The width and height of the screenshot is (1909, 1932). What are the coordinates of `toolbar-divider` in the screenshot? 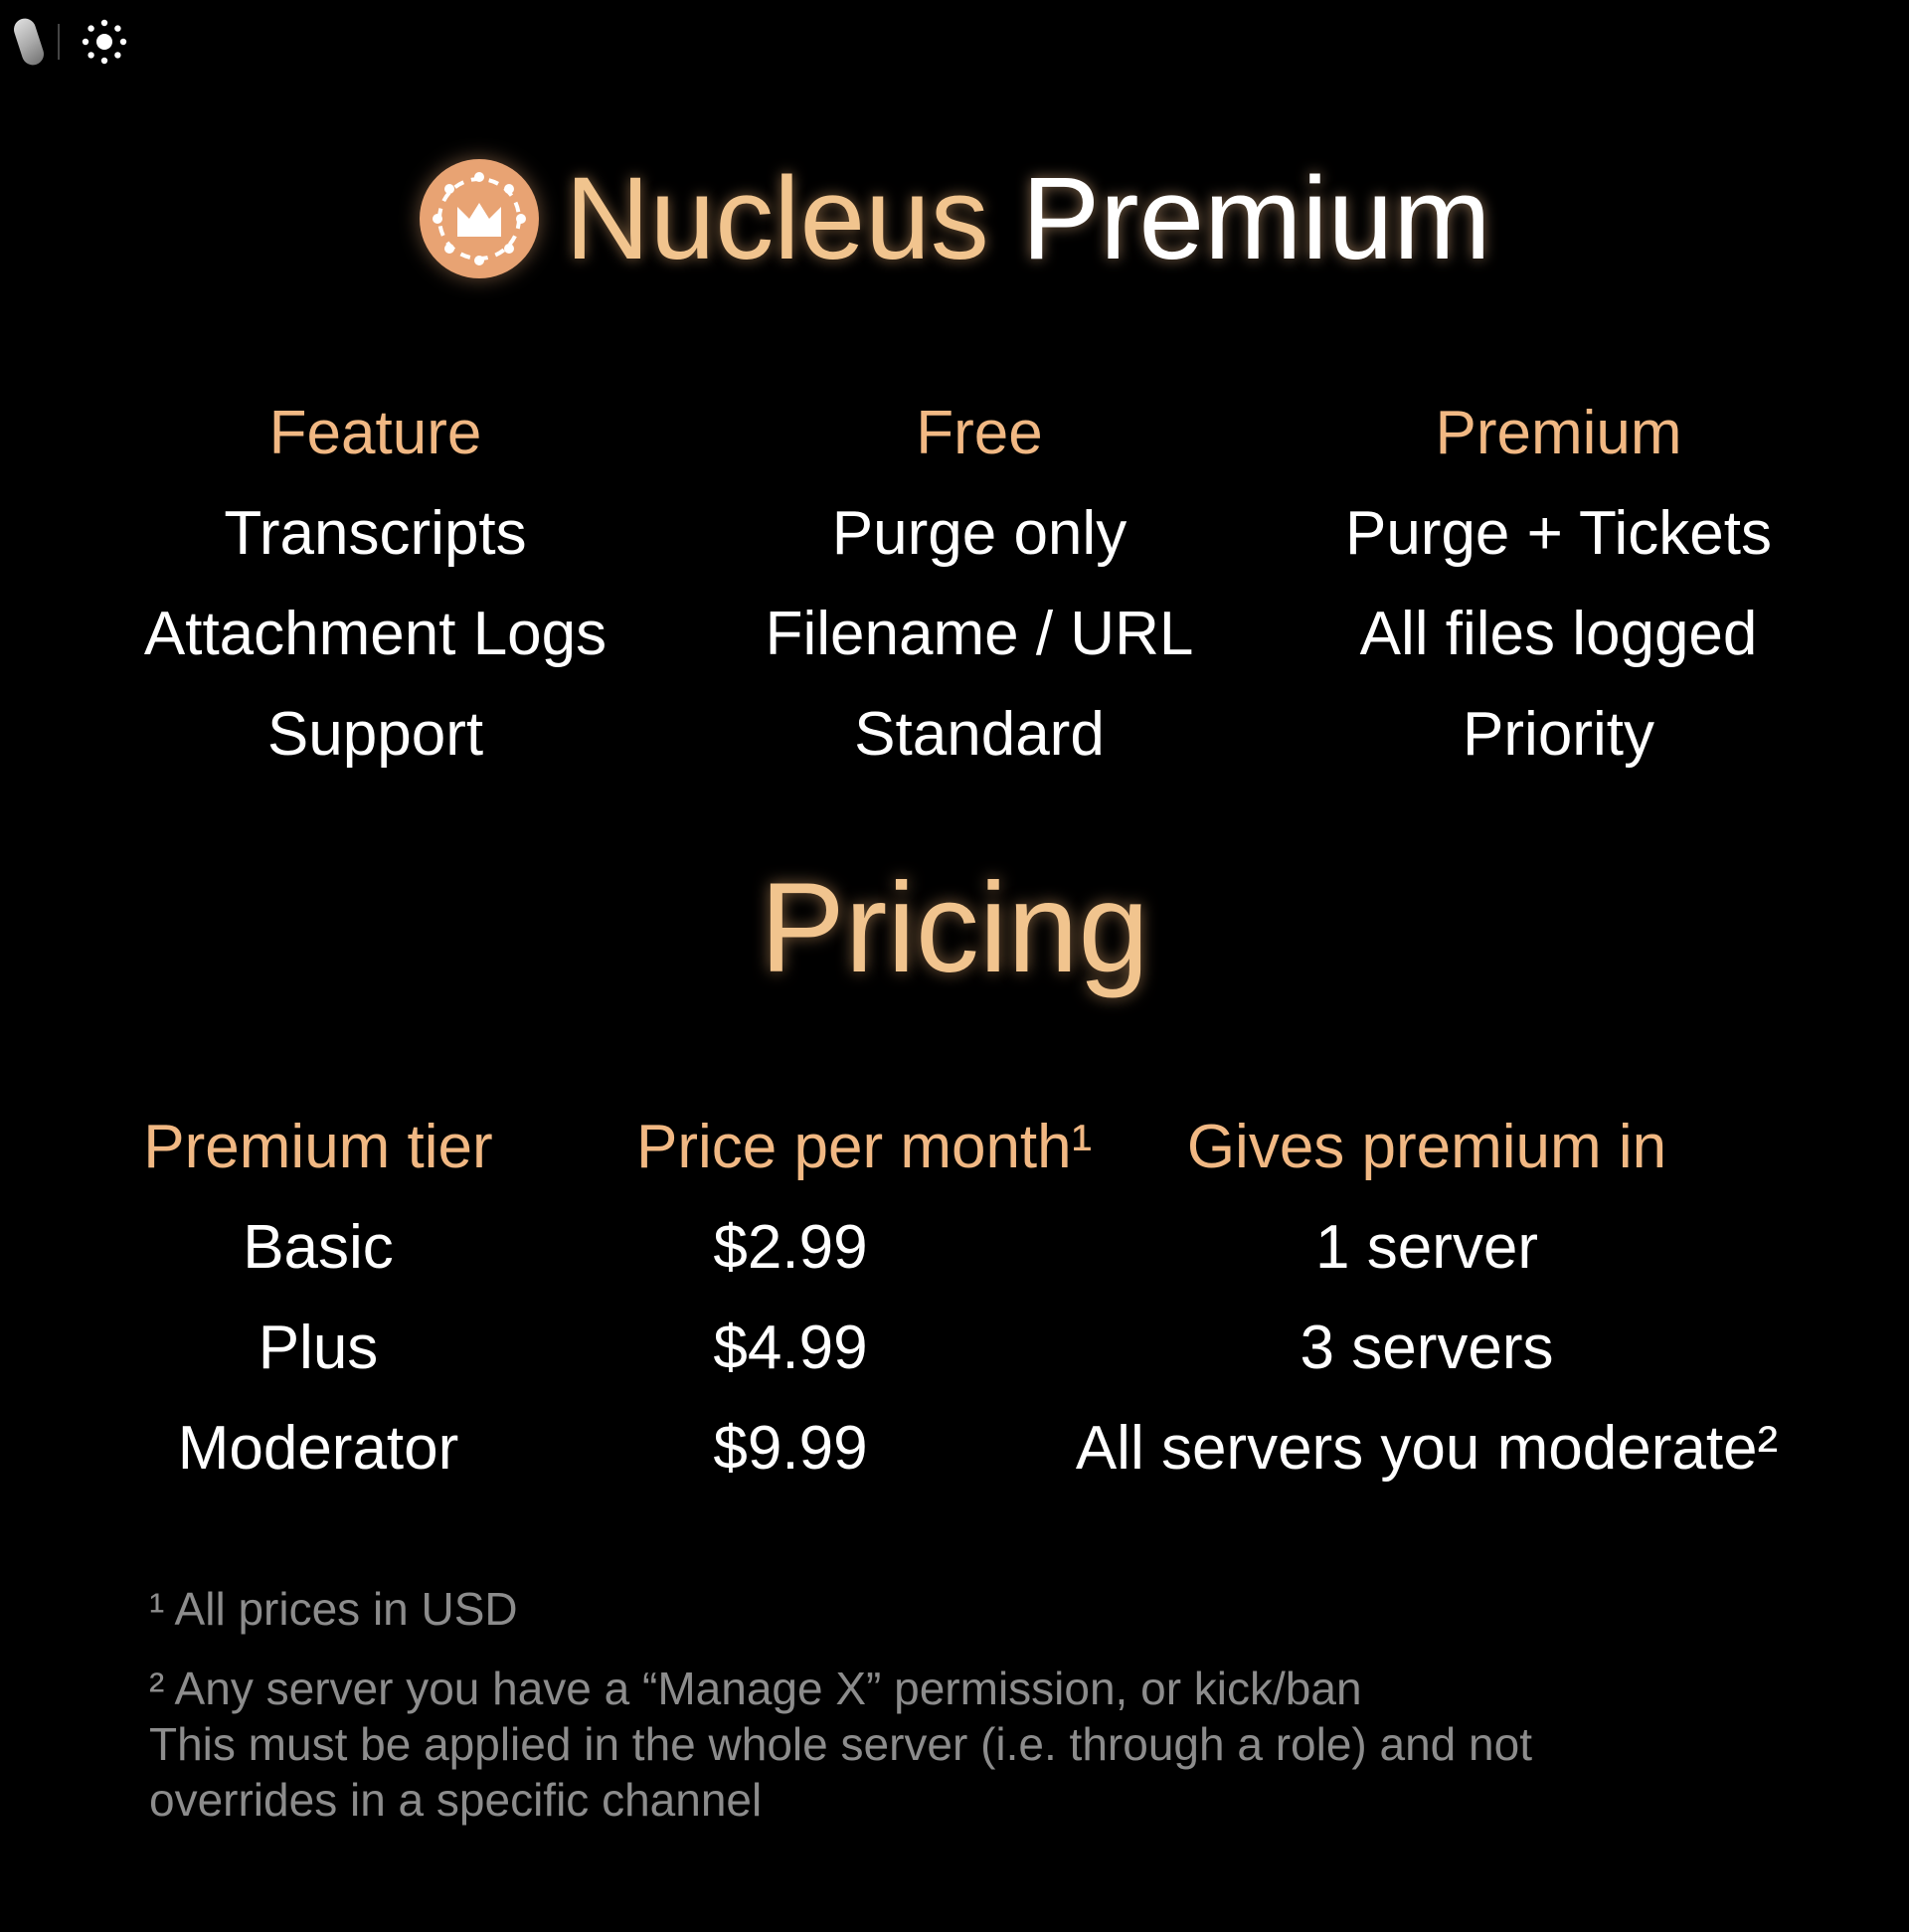 It's located at (59, 42).